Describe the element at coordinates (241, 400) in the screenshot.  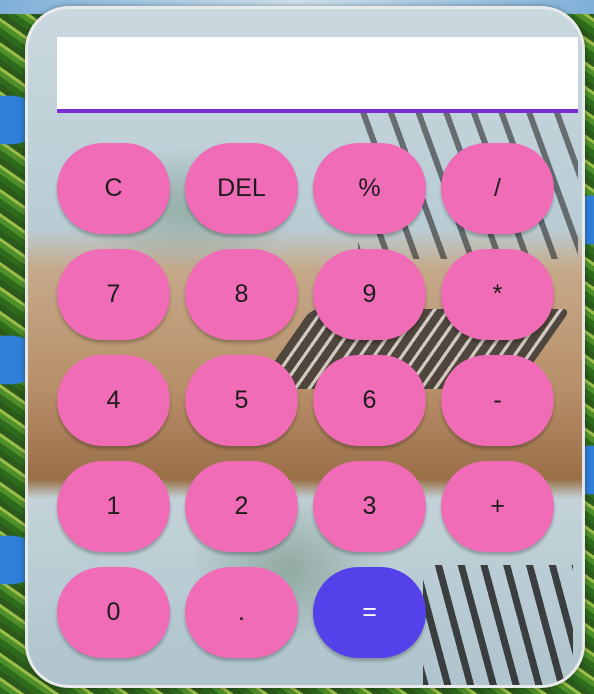
I see `digit-5-button: 5` at that location.